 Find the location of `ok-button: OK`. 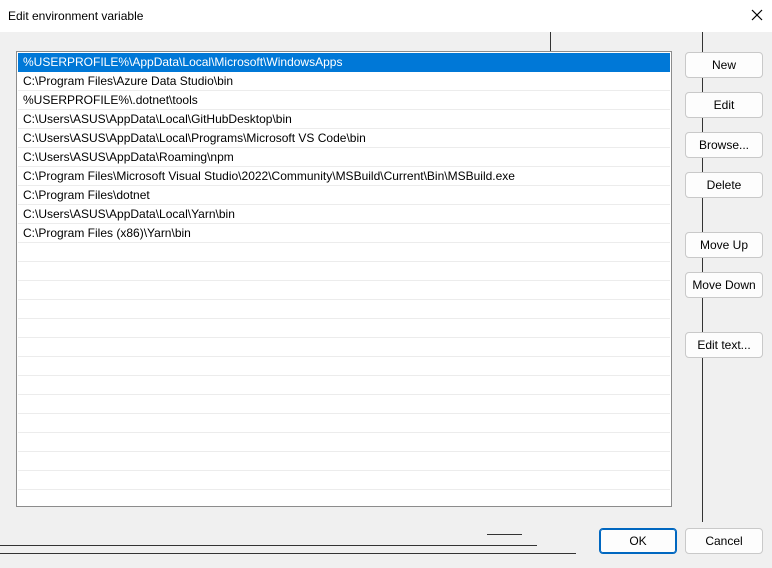

ok-button: OK is located at coordinates (638, 541).